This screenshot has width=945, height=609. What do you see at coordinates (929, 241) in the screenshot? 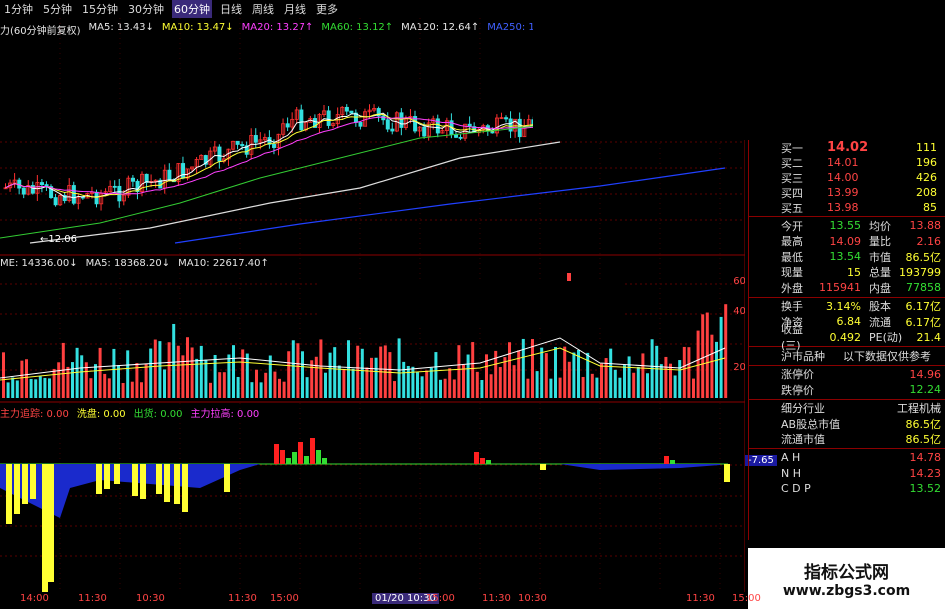
I see `stat-value: 2.16` at bounding box center [929, 241].